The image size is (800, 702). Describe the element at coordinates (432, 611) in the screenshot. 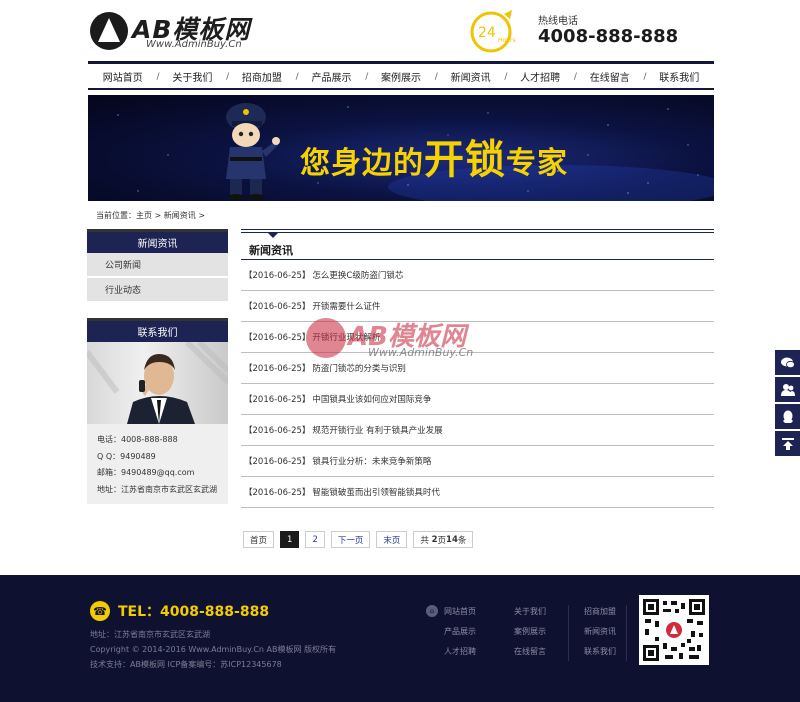

I see `home-icon: ⌂` at that location.